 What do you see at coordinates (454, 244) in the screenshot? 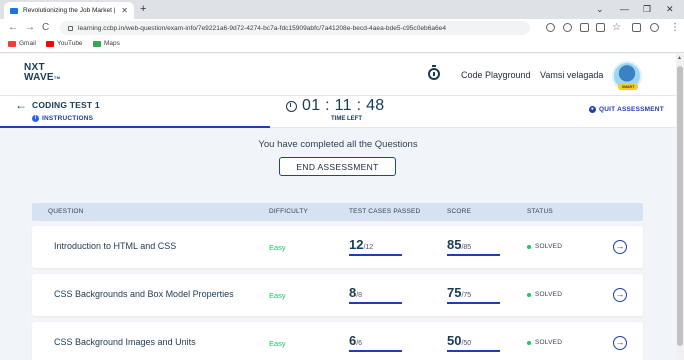
I see `score-value: 85` at bounding box center [454, 244].